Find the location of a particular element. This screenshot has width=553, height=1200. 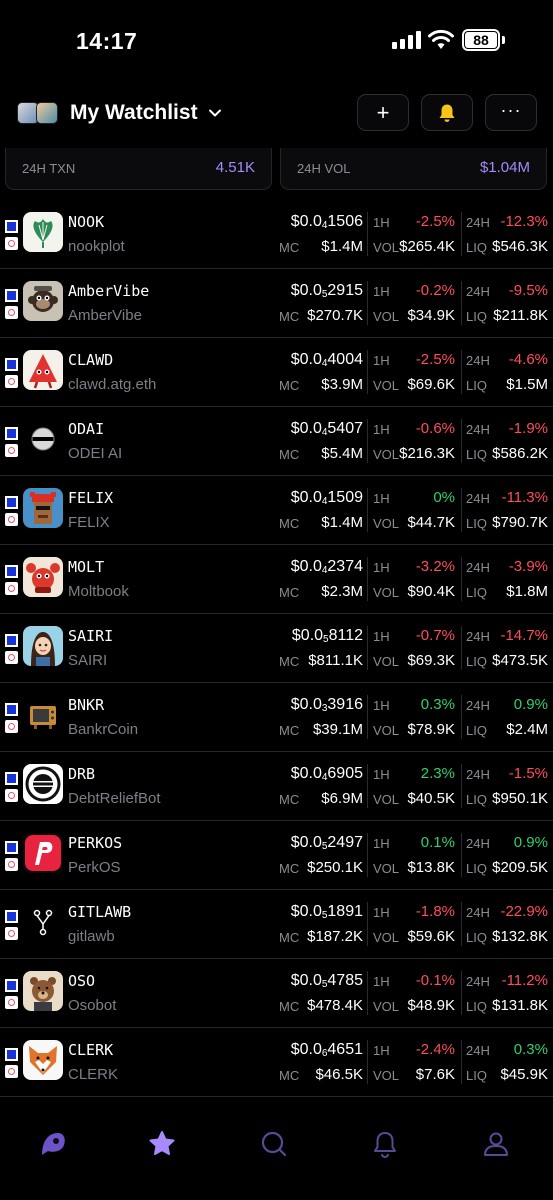

token-name: gitlawb is located at coordinates (91, 936).